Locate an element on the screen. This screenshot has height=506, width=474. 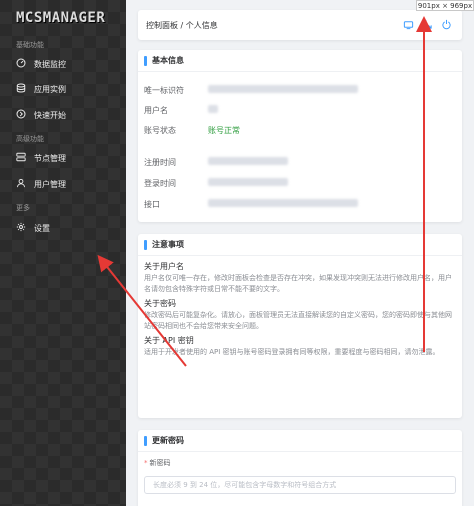
group-title-basic: 基础功能 is located at coordinates (30, 45).